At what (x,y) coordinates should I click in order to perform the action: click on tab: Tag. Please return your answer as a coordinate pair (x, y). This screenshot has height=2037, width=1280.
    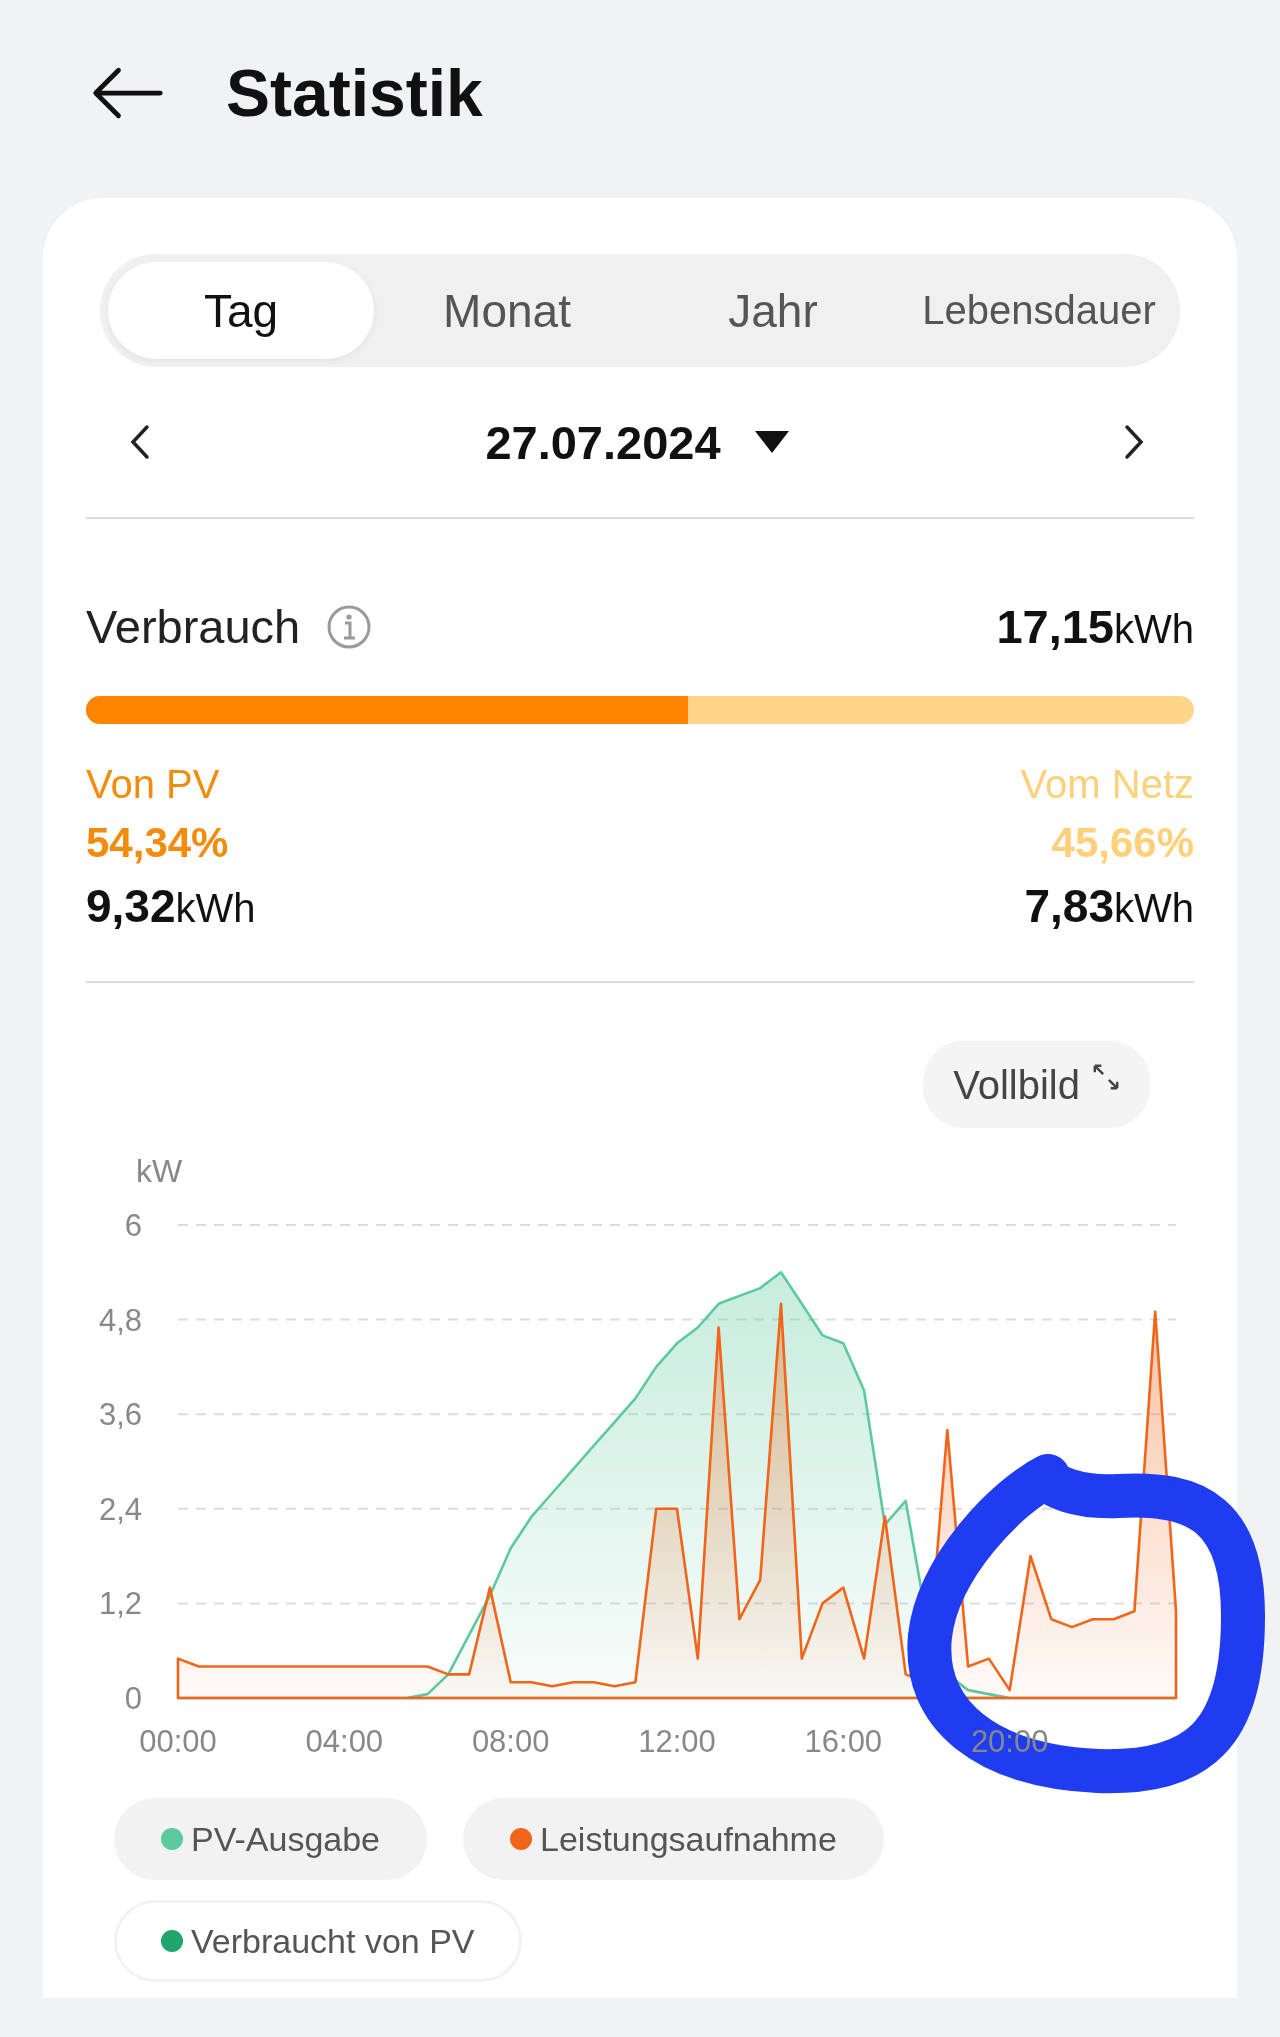
    Looking at the image, I should click on (241, 310).